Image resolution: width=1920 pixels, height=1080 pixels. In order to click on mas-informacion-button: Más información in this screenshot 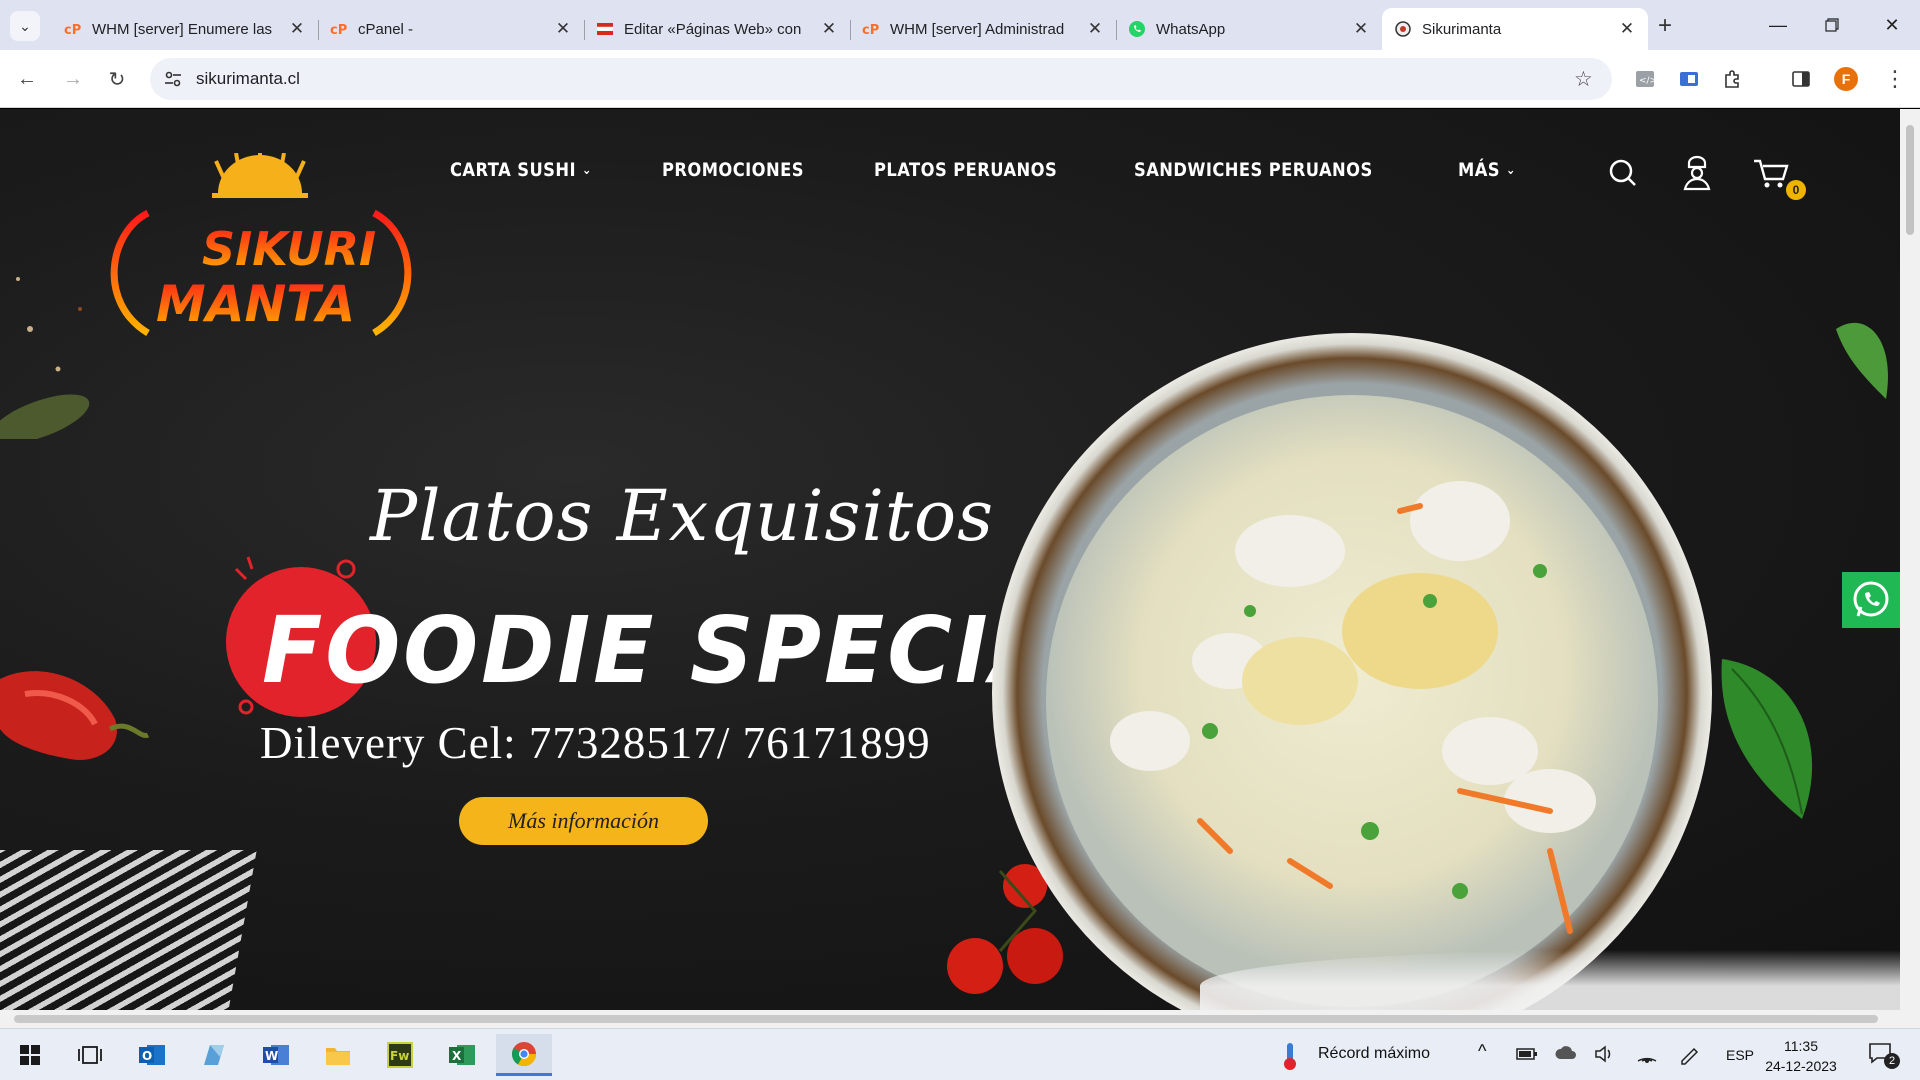, I will do `click(583, 821)`.